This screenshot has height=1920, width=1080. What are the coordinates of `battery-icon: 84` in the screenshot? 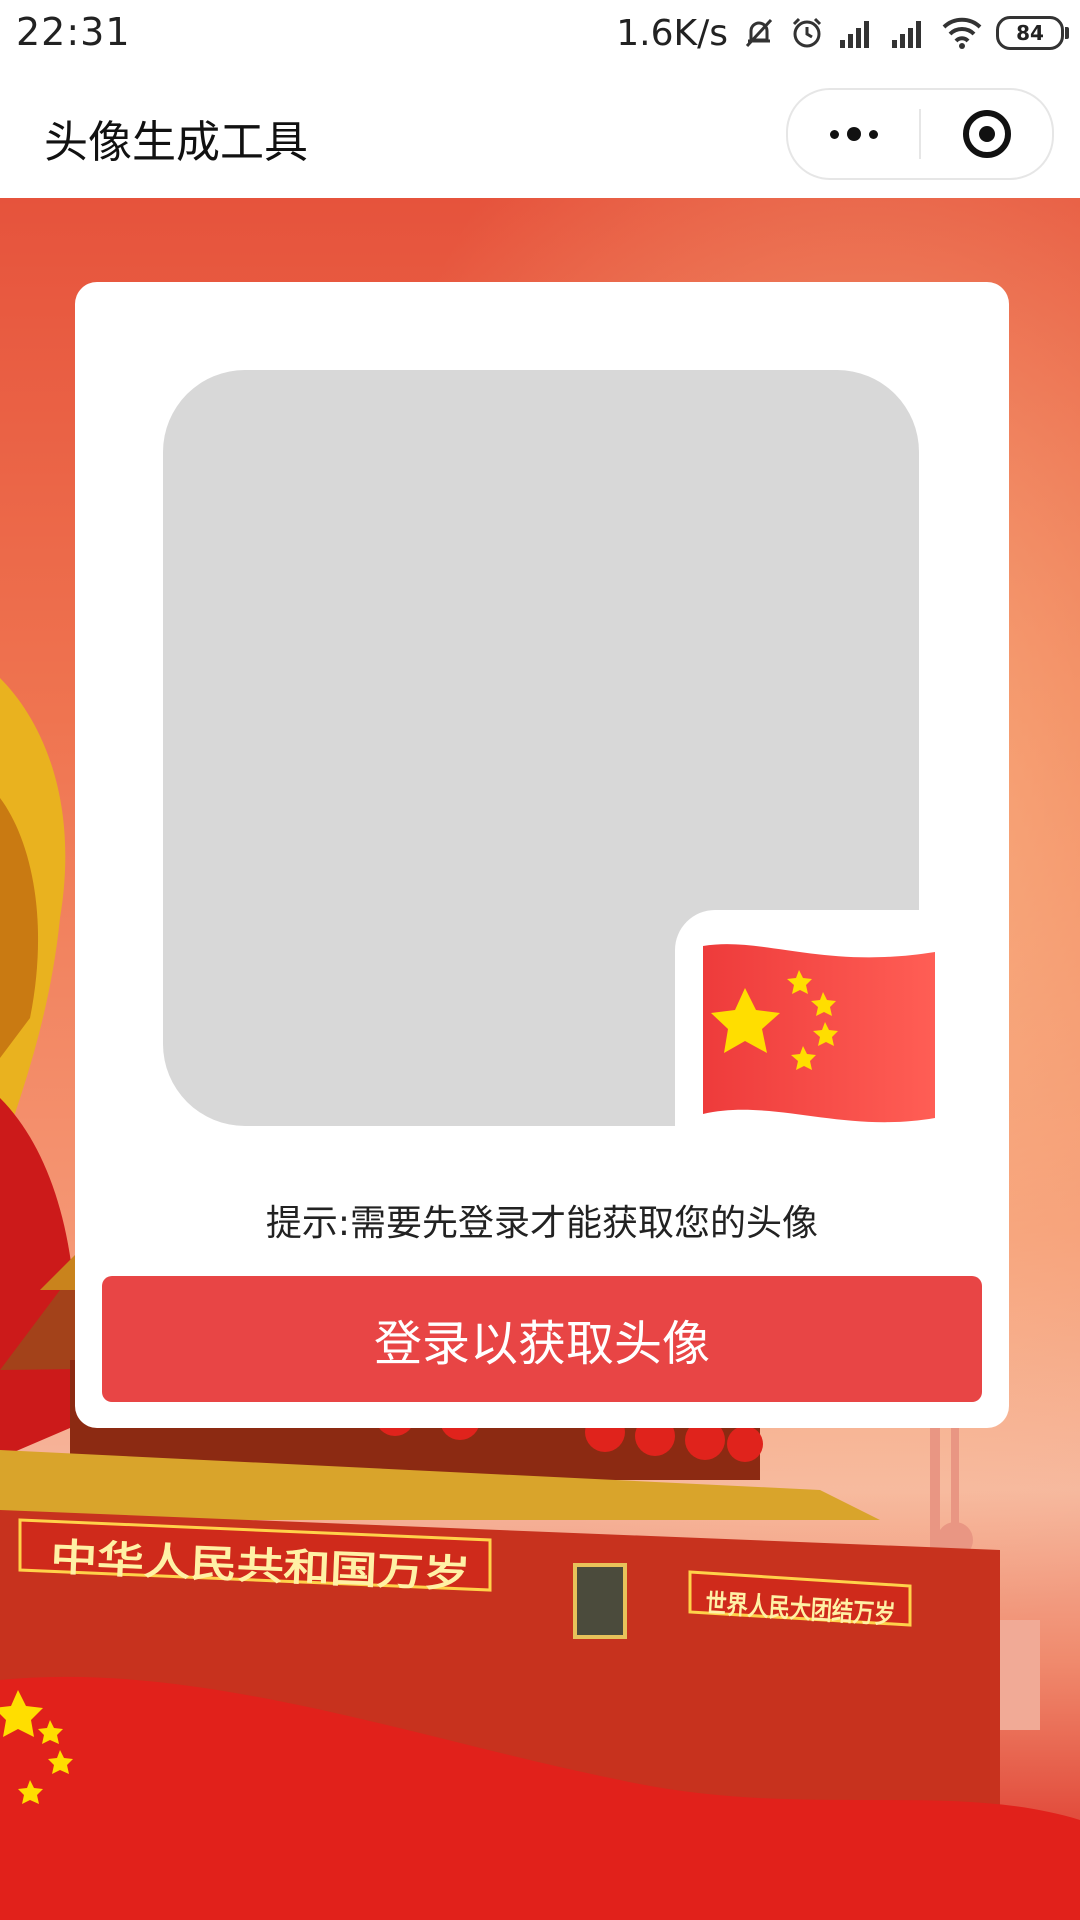 It's located at (1032, 33).